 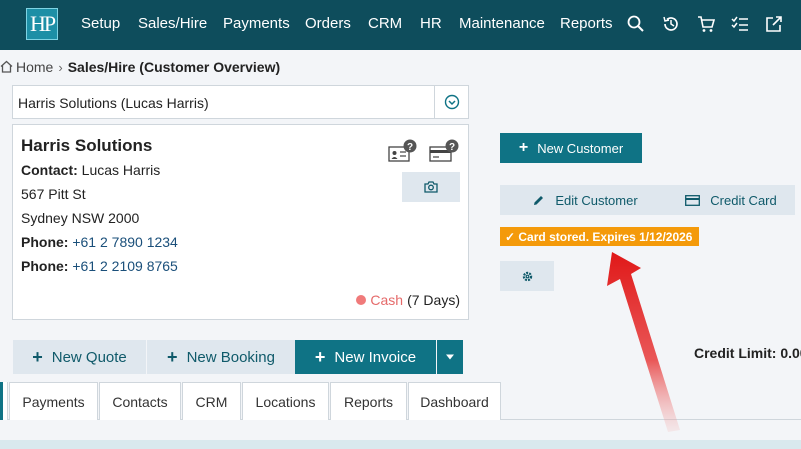 What do you see at coordinates (113, 103) in the screenshot?
I see `customer-select-value: Harris Solutions (Lucas Harris)` at bounding box center [113, 103].